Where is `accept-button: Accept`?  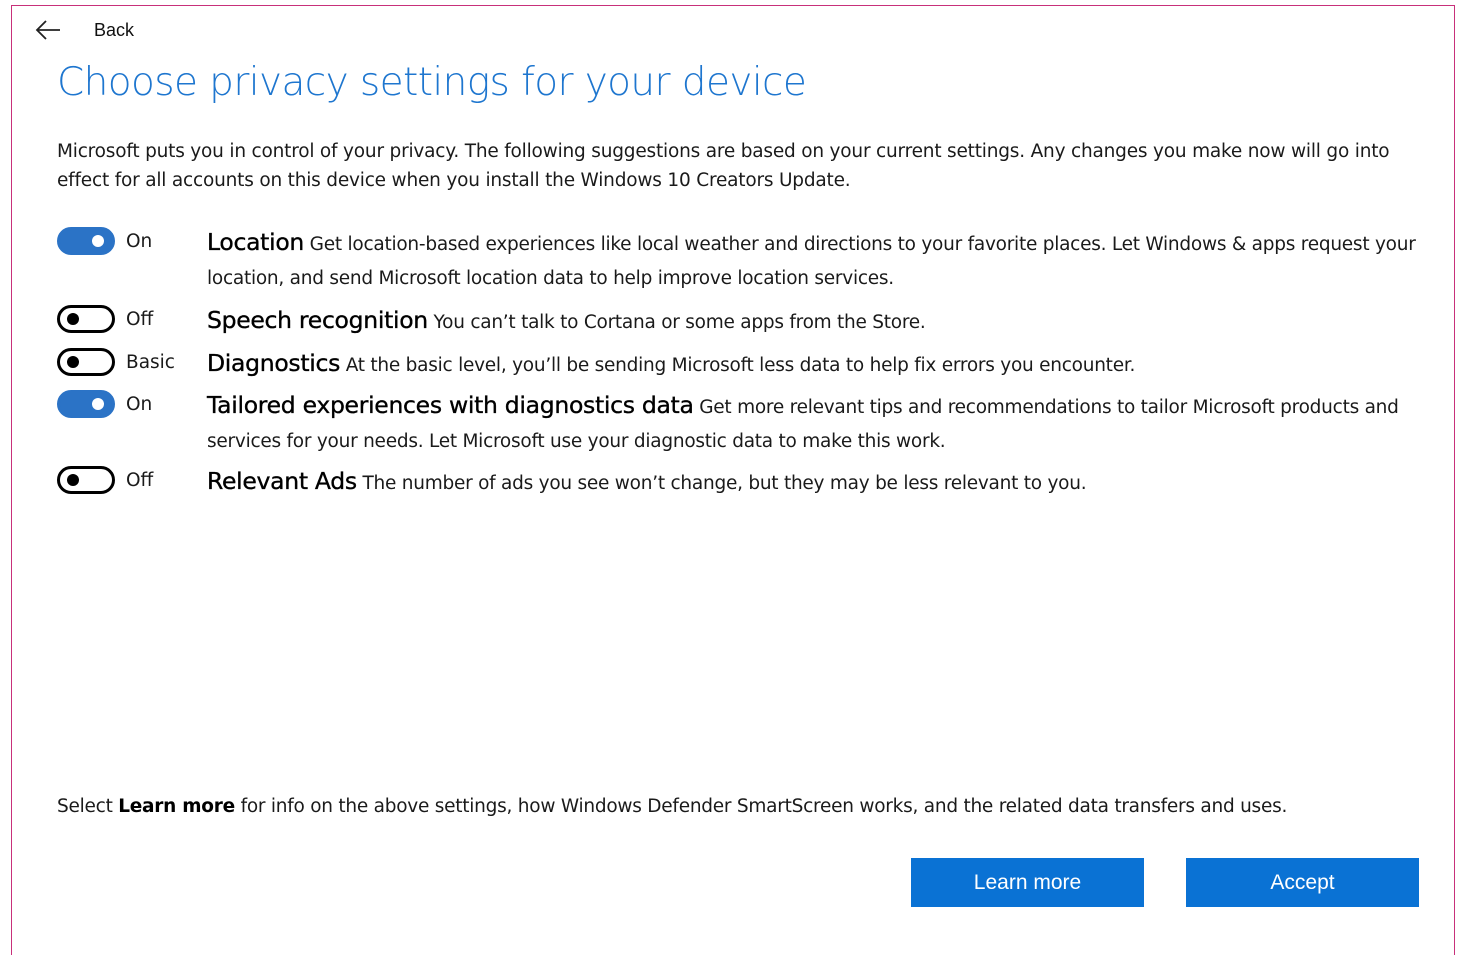
accept-button: Accept is located at coordinates (1302, 882).